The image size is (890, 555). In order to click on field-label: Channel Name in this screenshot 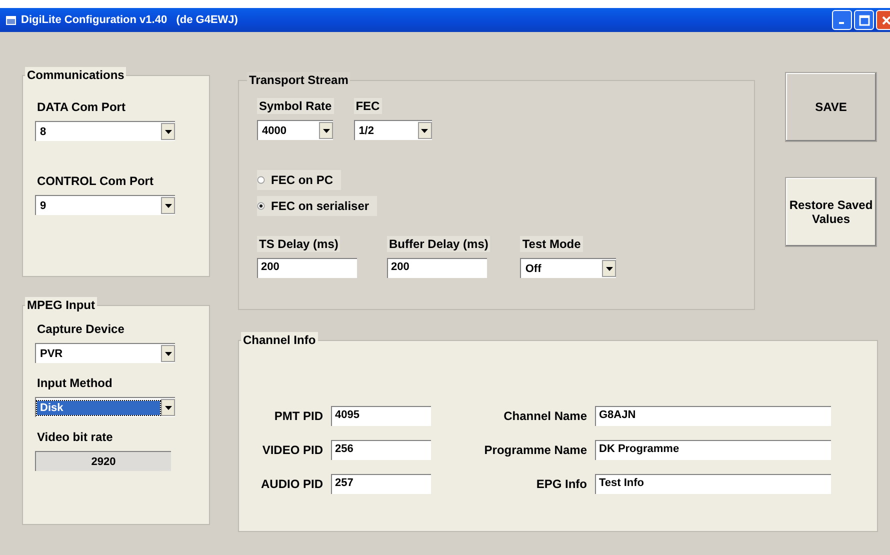, I will do `click(544, 416)`.